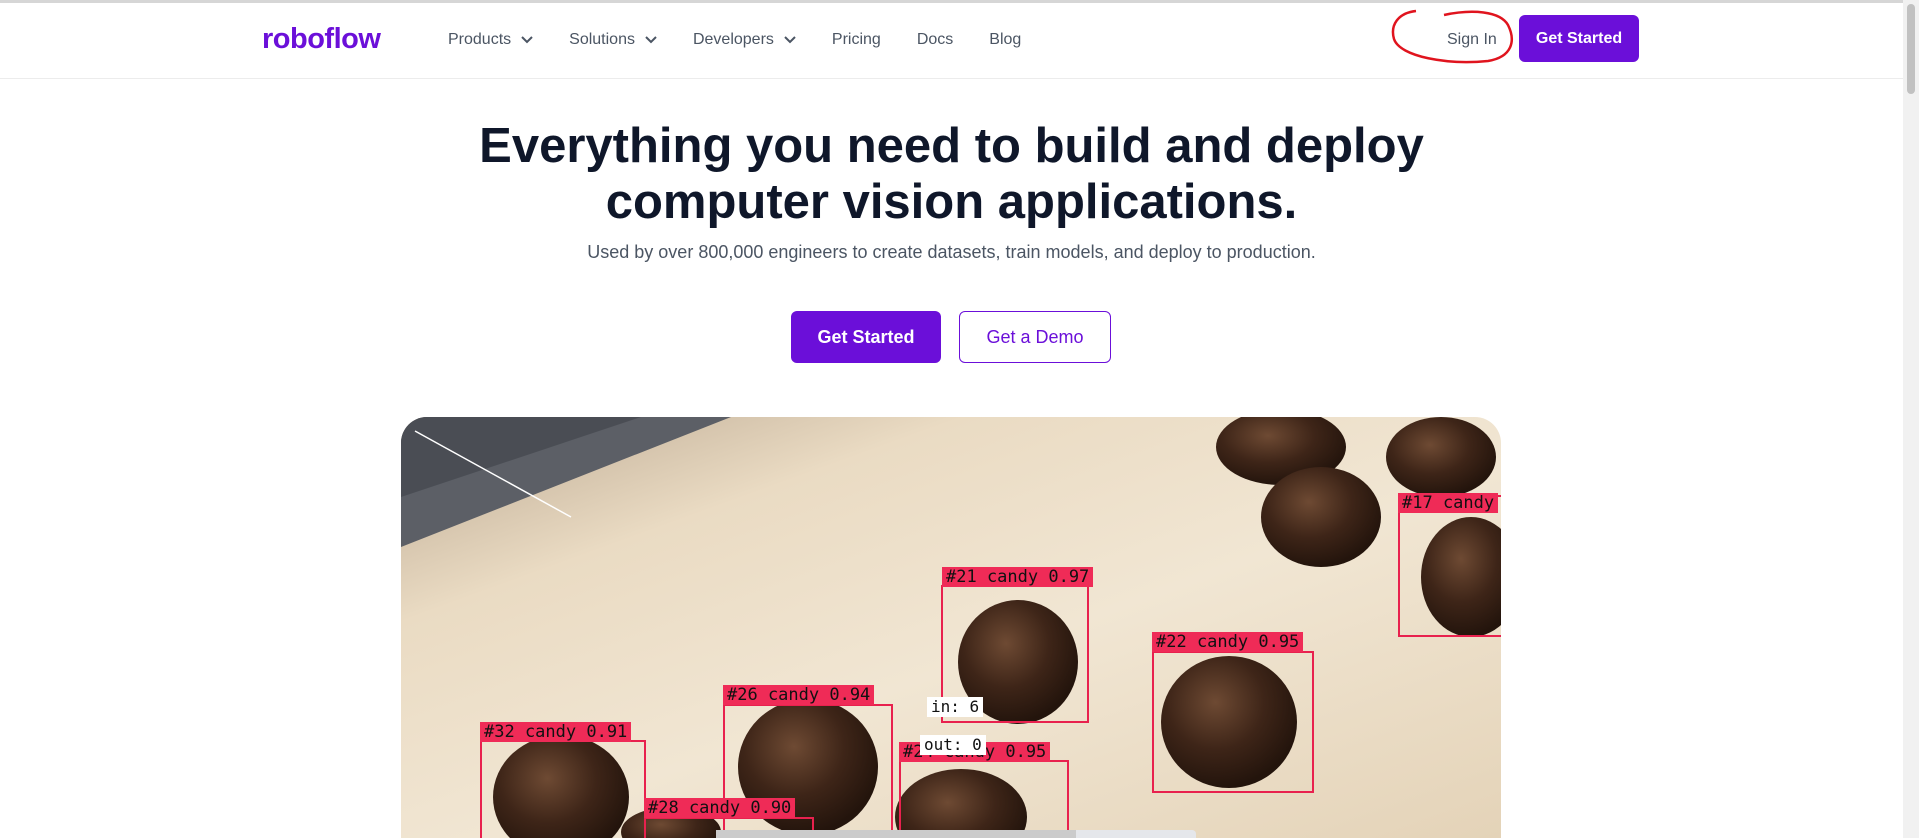 The height and width of the screenshot is (838, 1919). Describe the element at coordinates (1018, 577) in the screenshot. I see `detection-label-21: #21 candy 0.97` at that location.